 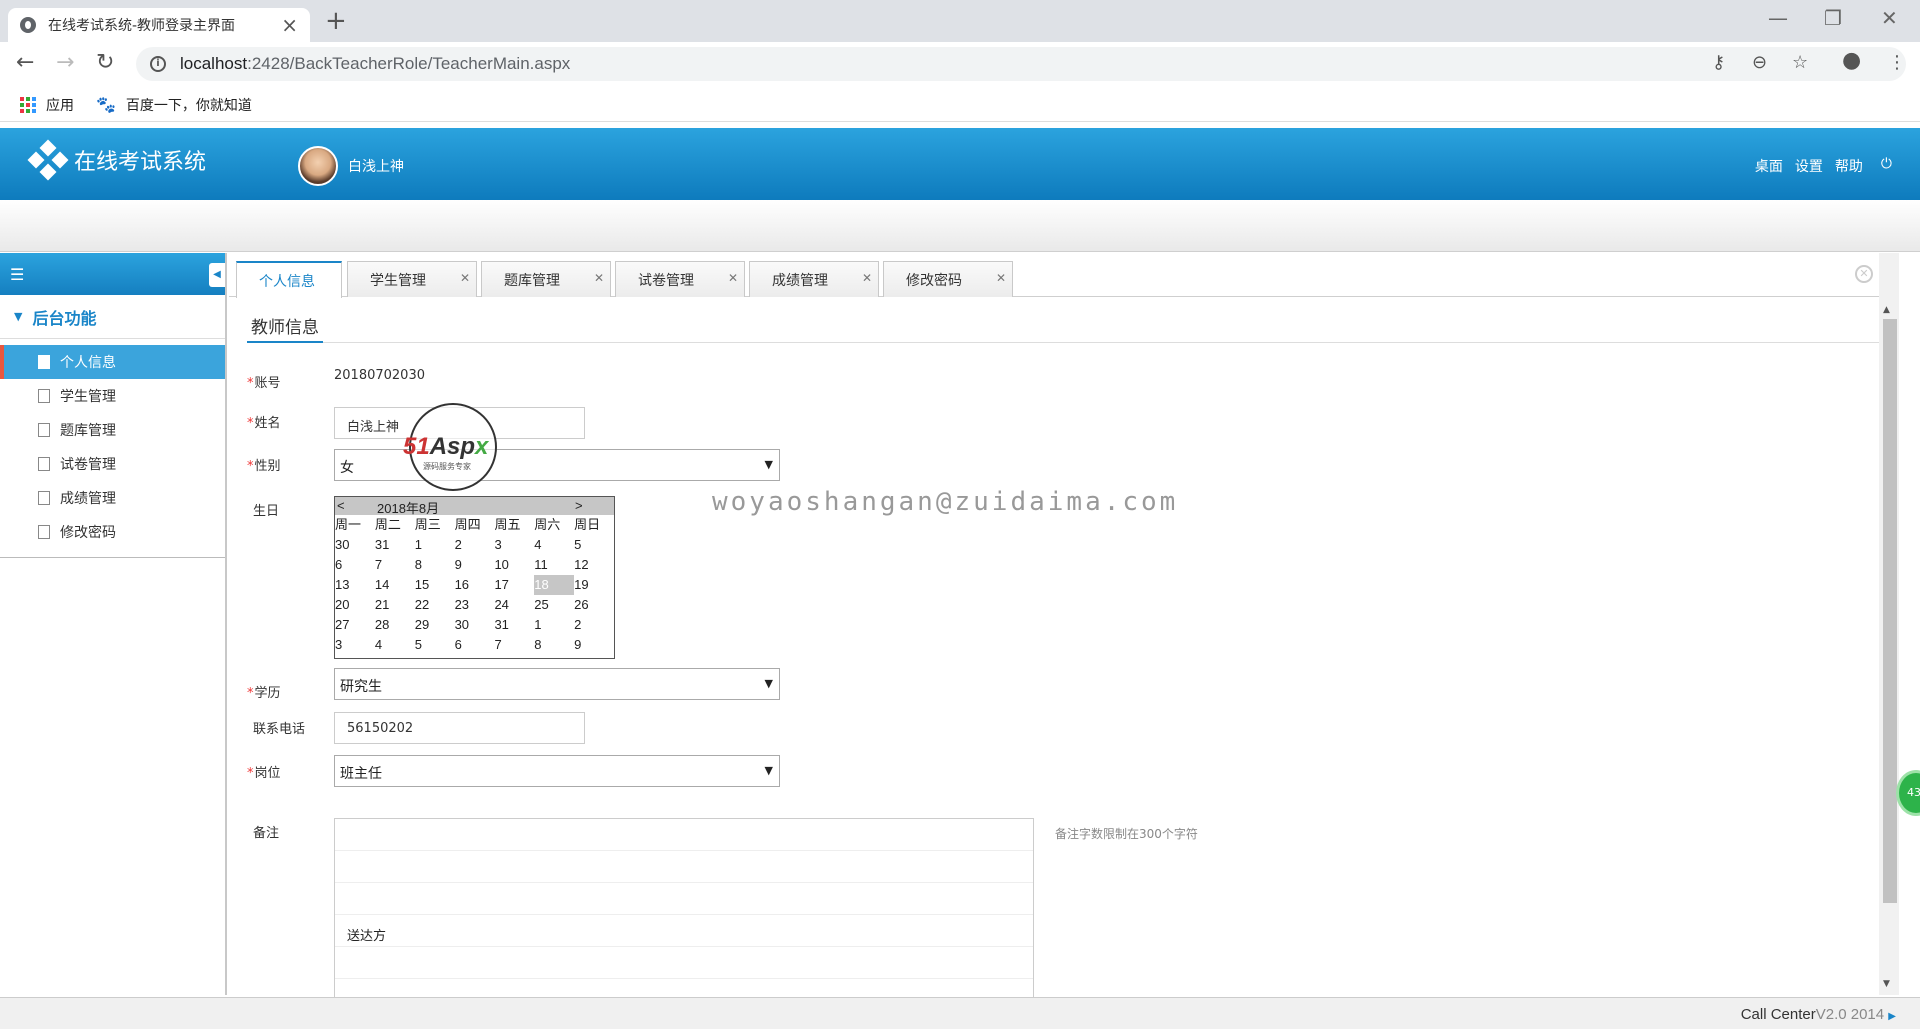 What do you see at coordinates (412, 279) in the screenshot?
I see `tab-students: 学生管理 ✕` at bounding box center [412, 279].